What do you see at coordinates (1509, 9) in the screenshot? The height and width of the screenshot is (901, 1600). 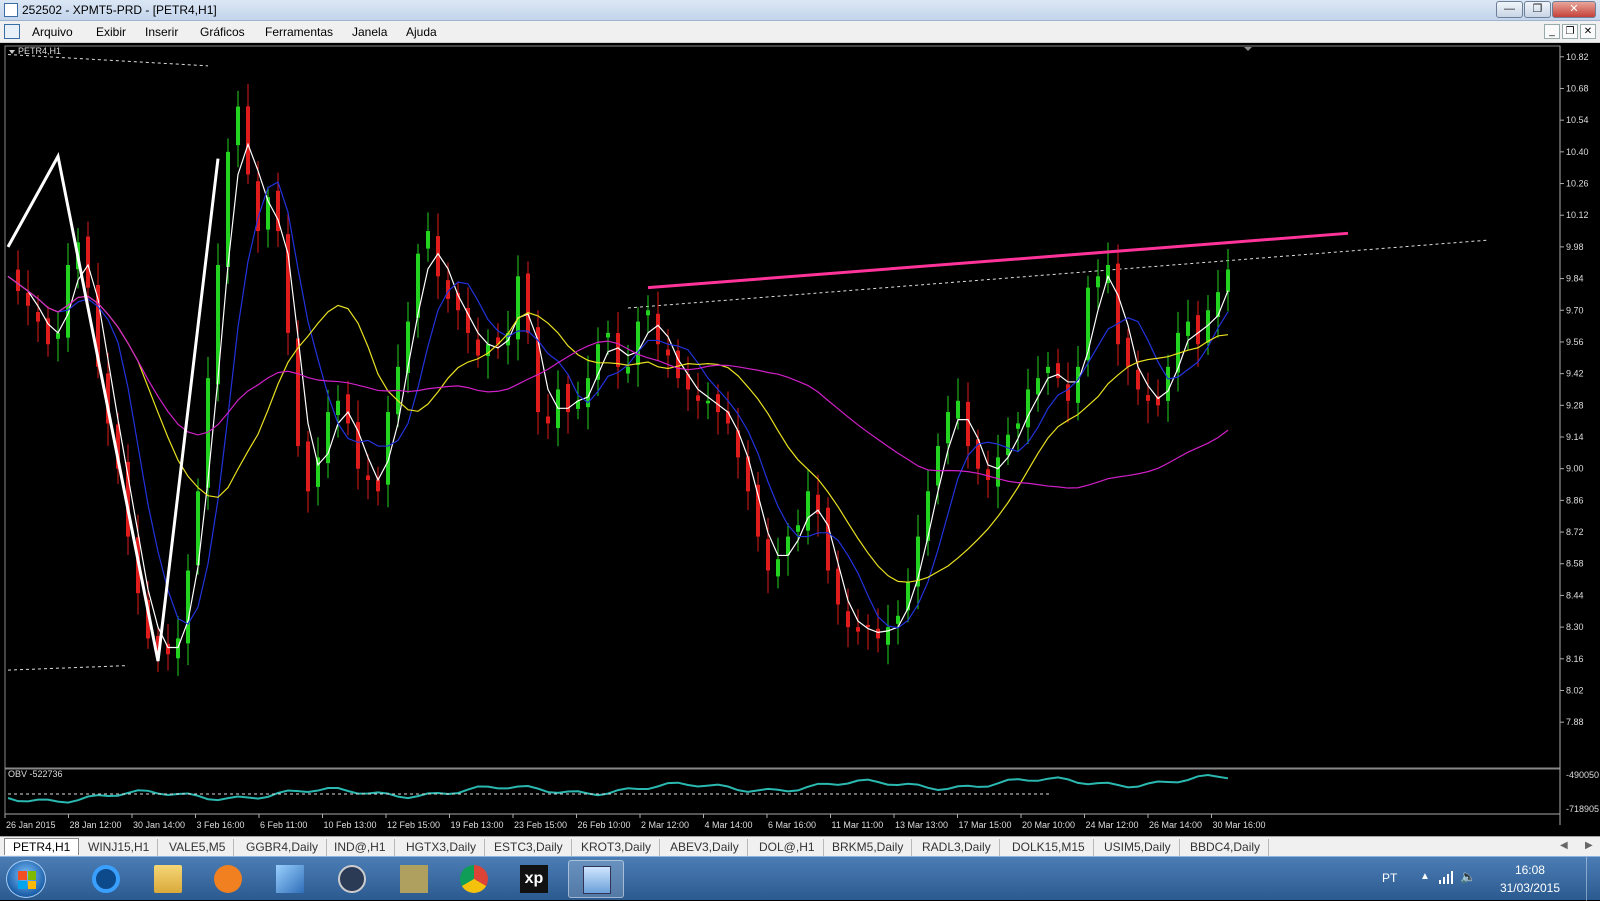 I see `minimize-button: —` at bounding box center [1509, 9].